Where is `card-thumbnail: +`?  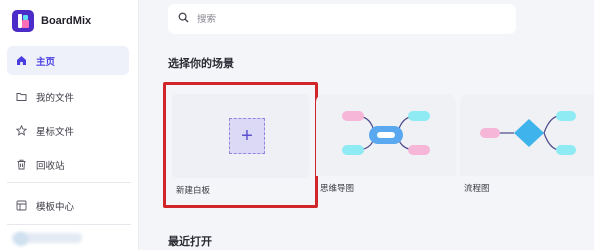 card-thumbnail: + is located at coordinates (240, 136).